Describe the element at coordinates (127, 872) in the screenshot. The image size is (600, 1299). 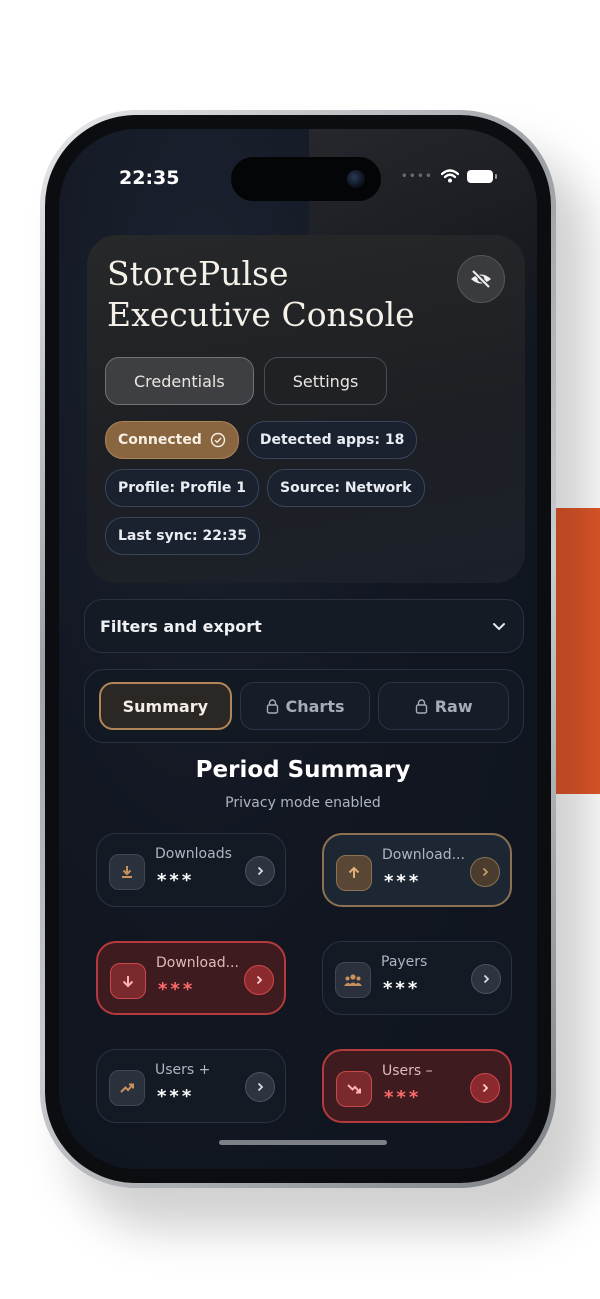
I see `download-icon` at that location.